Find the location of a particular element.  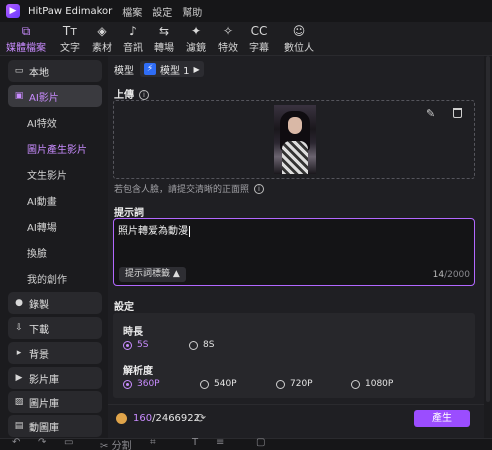

model-selector: ⚡ 模型 1 ▶ is located at coordinates (172, 69).